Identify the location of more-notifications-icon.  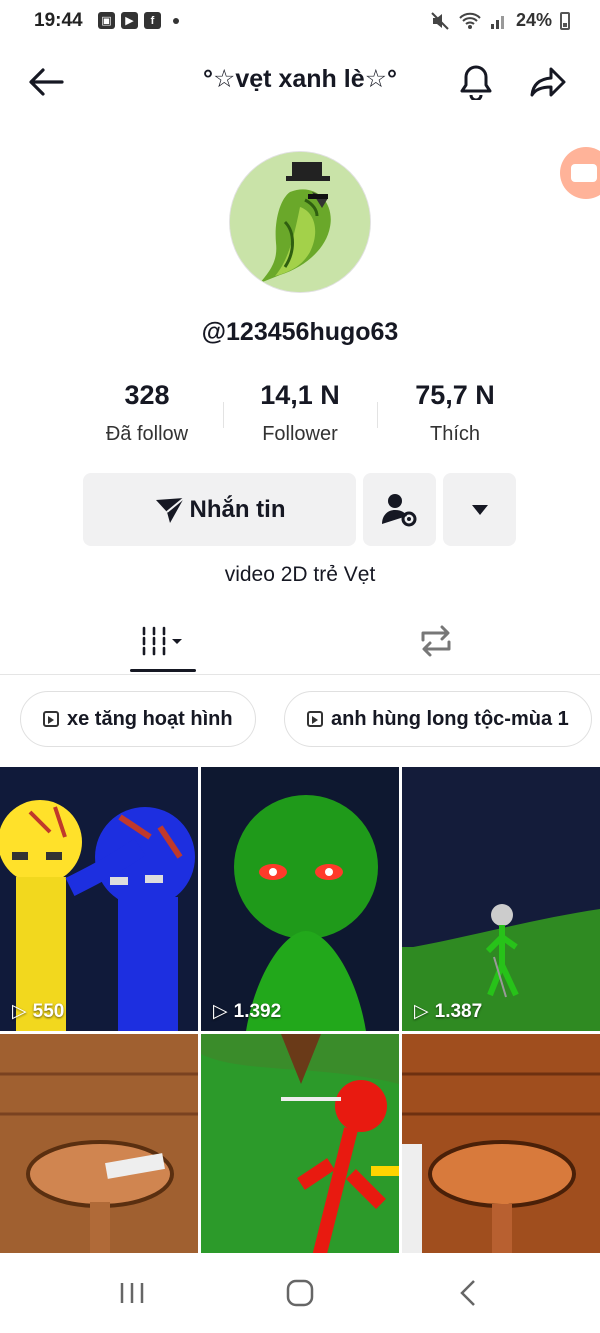
(176, 20).